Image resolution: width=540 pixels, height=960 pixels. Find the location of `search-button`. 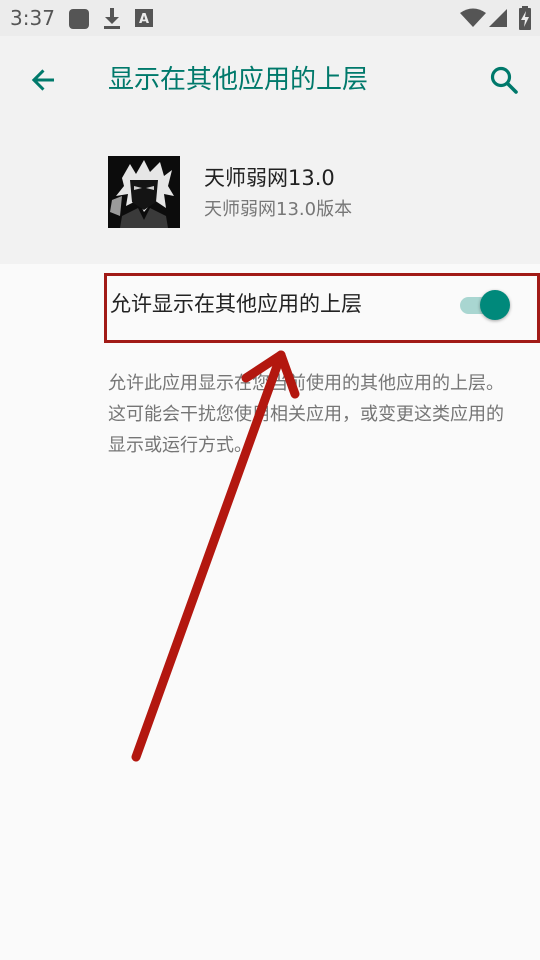

search-button is located at coordinates (504, 80).